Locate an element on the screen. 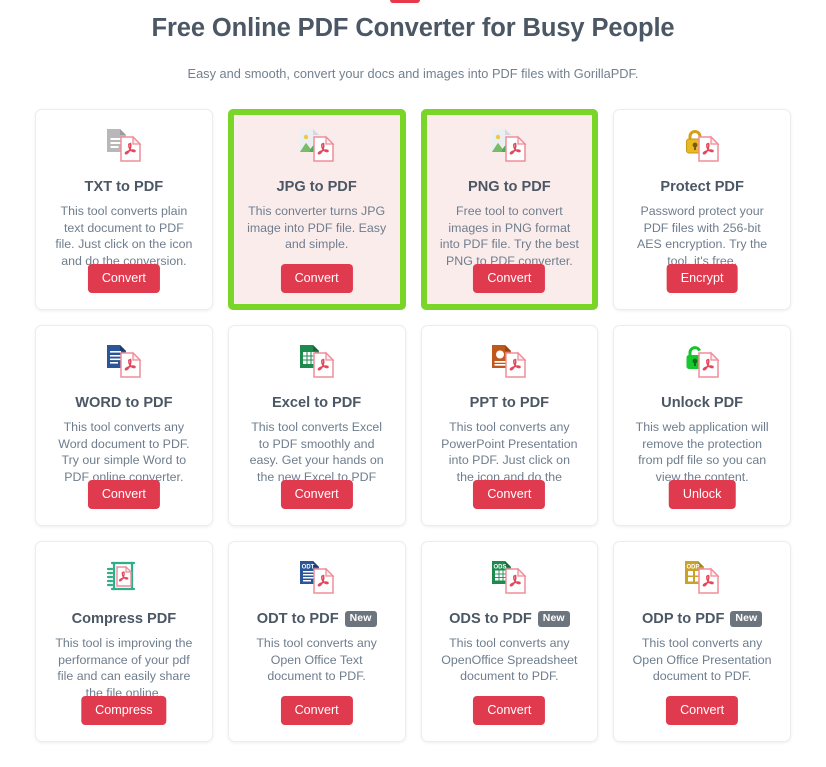 The height and width of the screenshot is (767, 826). svg-text: ODS is located at coordinates (500, 568).